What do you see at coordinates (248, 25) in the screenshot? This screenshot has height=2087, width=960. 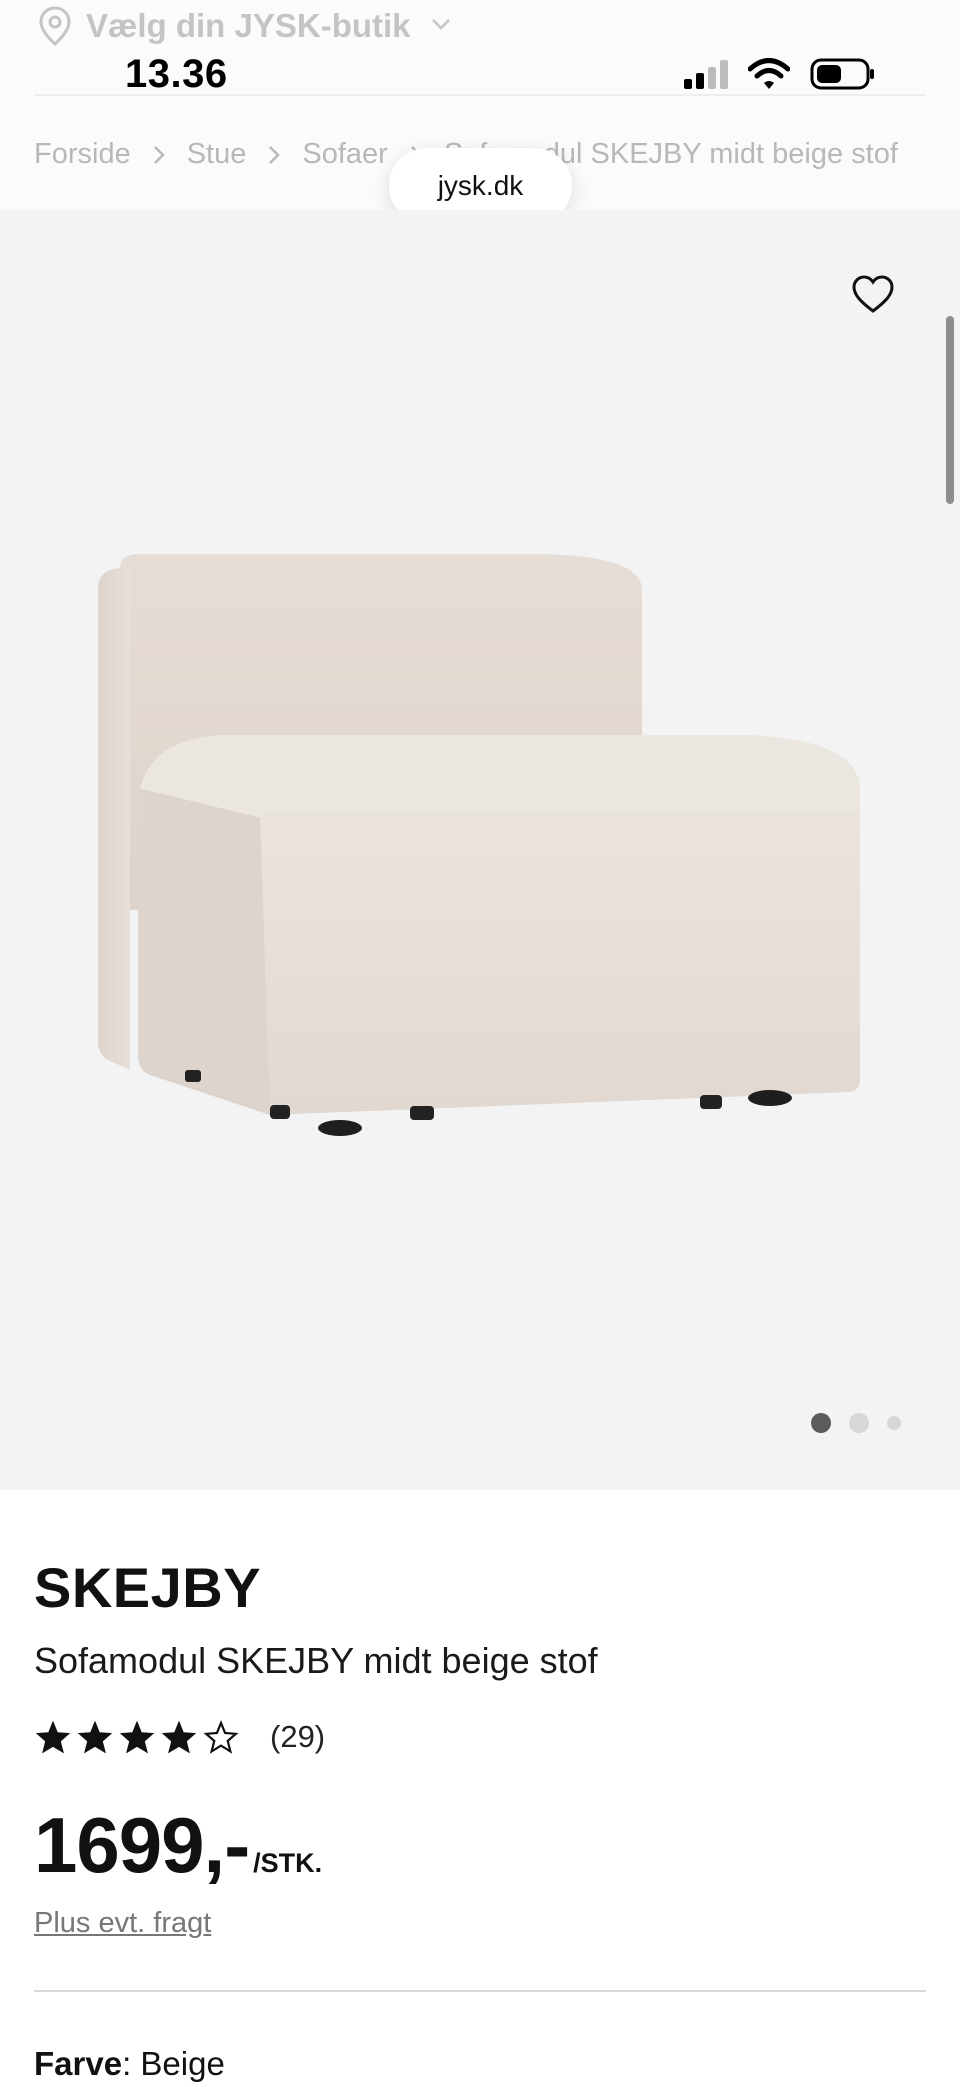 I see `store-selector-label: Vælg din JYSK-butik` at bounding box center [248, 25].